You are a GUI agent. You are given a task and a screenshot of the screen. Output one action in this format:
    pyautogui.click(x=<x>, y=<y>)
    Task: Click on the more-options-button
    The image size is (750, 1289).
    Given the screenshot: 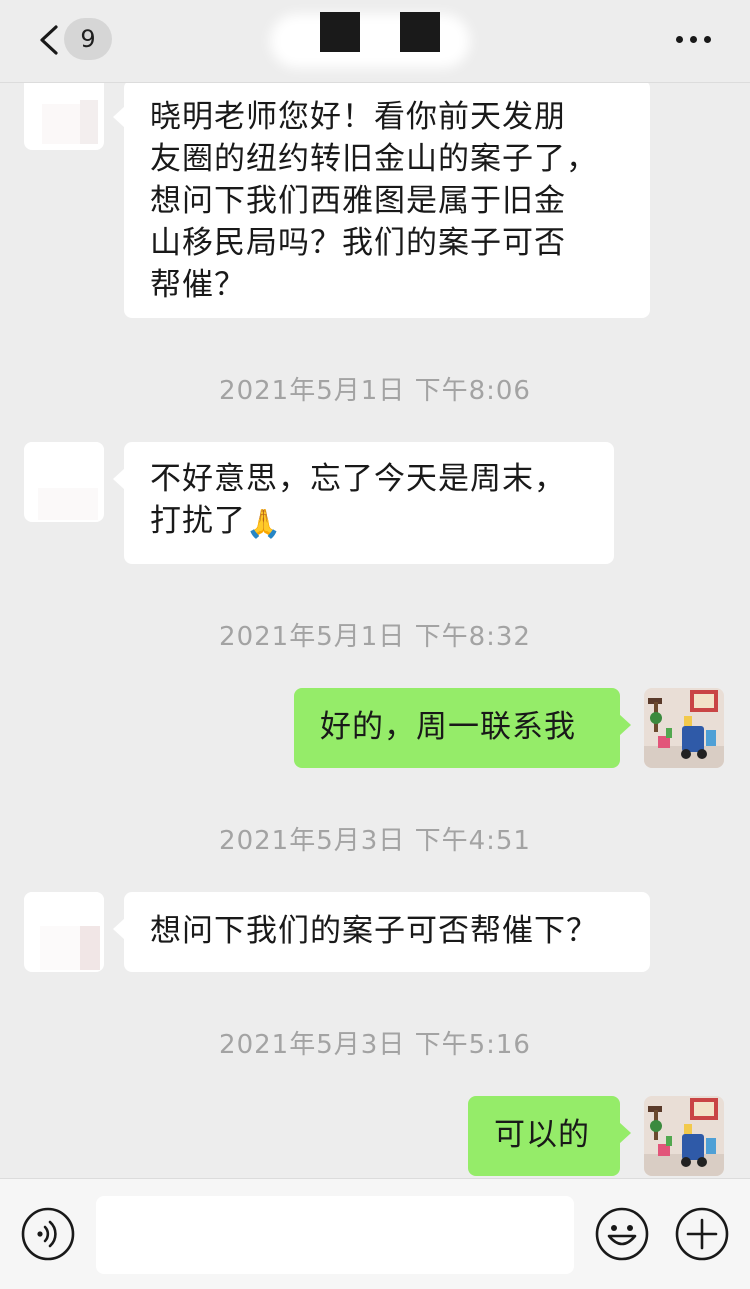 What is the action you would take?
    pyautogui.click(x=694, y=39)
    